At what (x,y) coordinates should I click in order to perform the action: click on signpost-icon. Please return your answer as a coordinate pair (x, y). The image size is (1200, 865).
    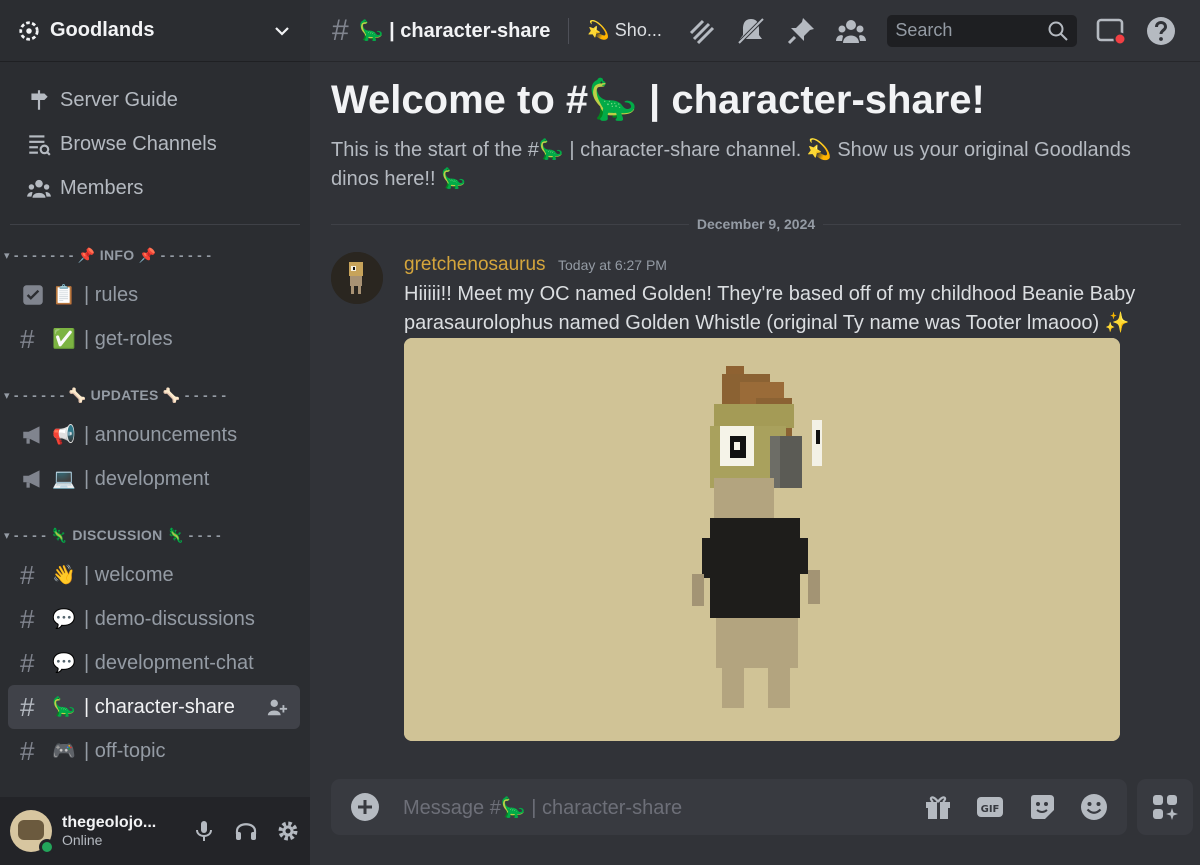
    Looking at the image, I should click on (39, 100).